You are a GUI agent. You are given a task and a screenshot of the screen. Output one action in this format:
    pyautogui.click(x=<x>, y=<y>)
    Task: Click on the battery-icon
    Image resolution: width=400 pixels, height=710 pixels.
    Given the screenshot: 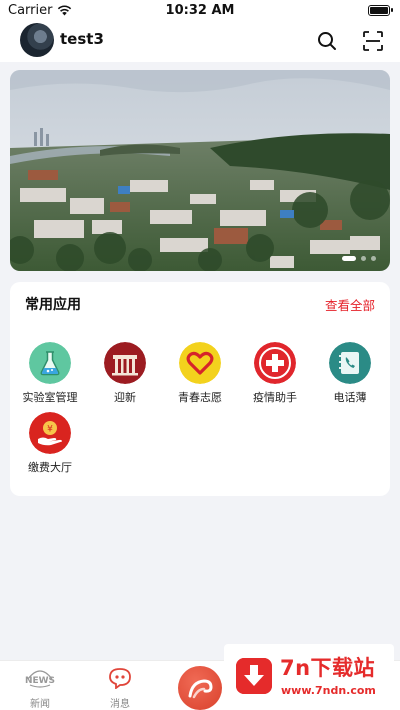 What is the action you would take?
    pyautogui.click(x=380, y=10)
    